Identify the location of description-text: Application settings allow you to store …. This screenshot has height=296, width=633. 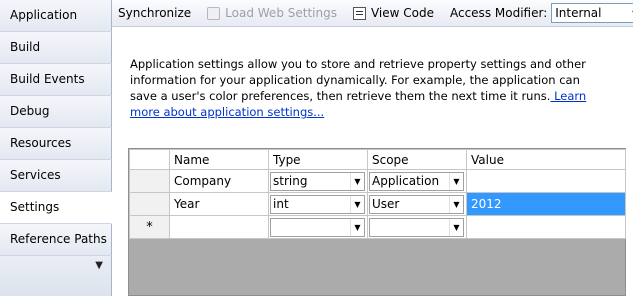
(358, 80).